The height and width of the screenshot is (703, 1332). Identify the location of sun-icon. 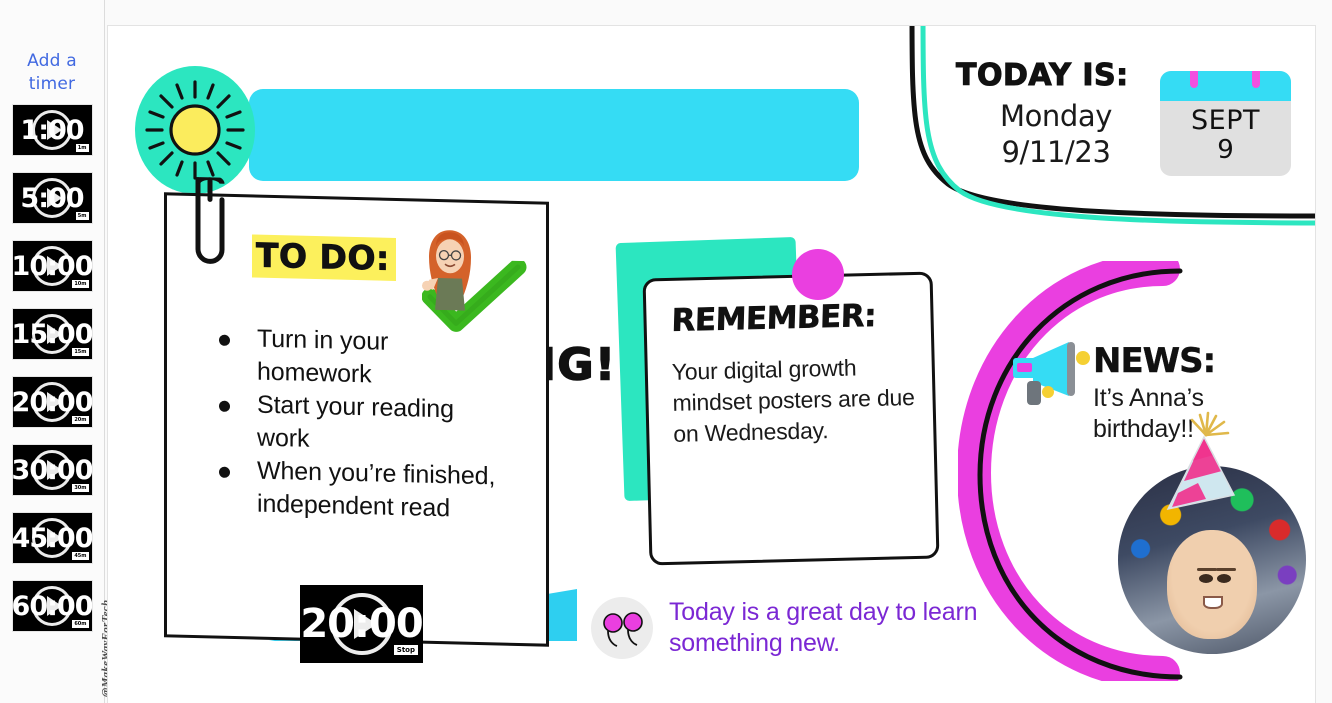
(195, 130).